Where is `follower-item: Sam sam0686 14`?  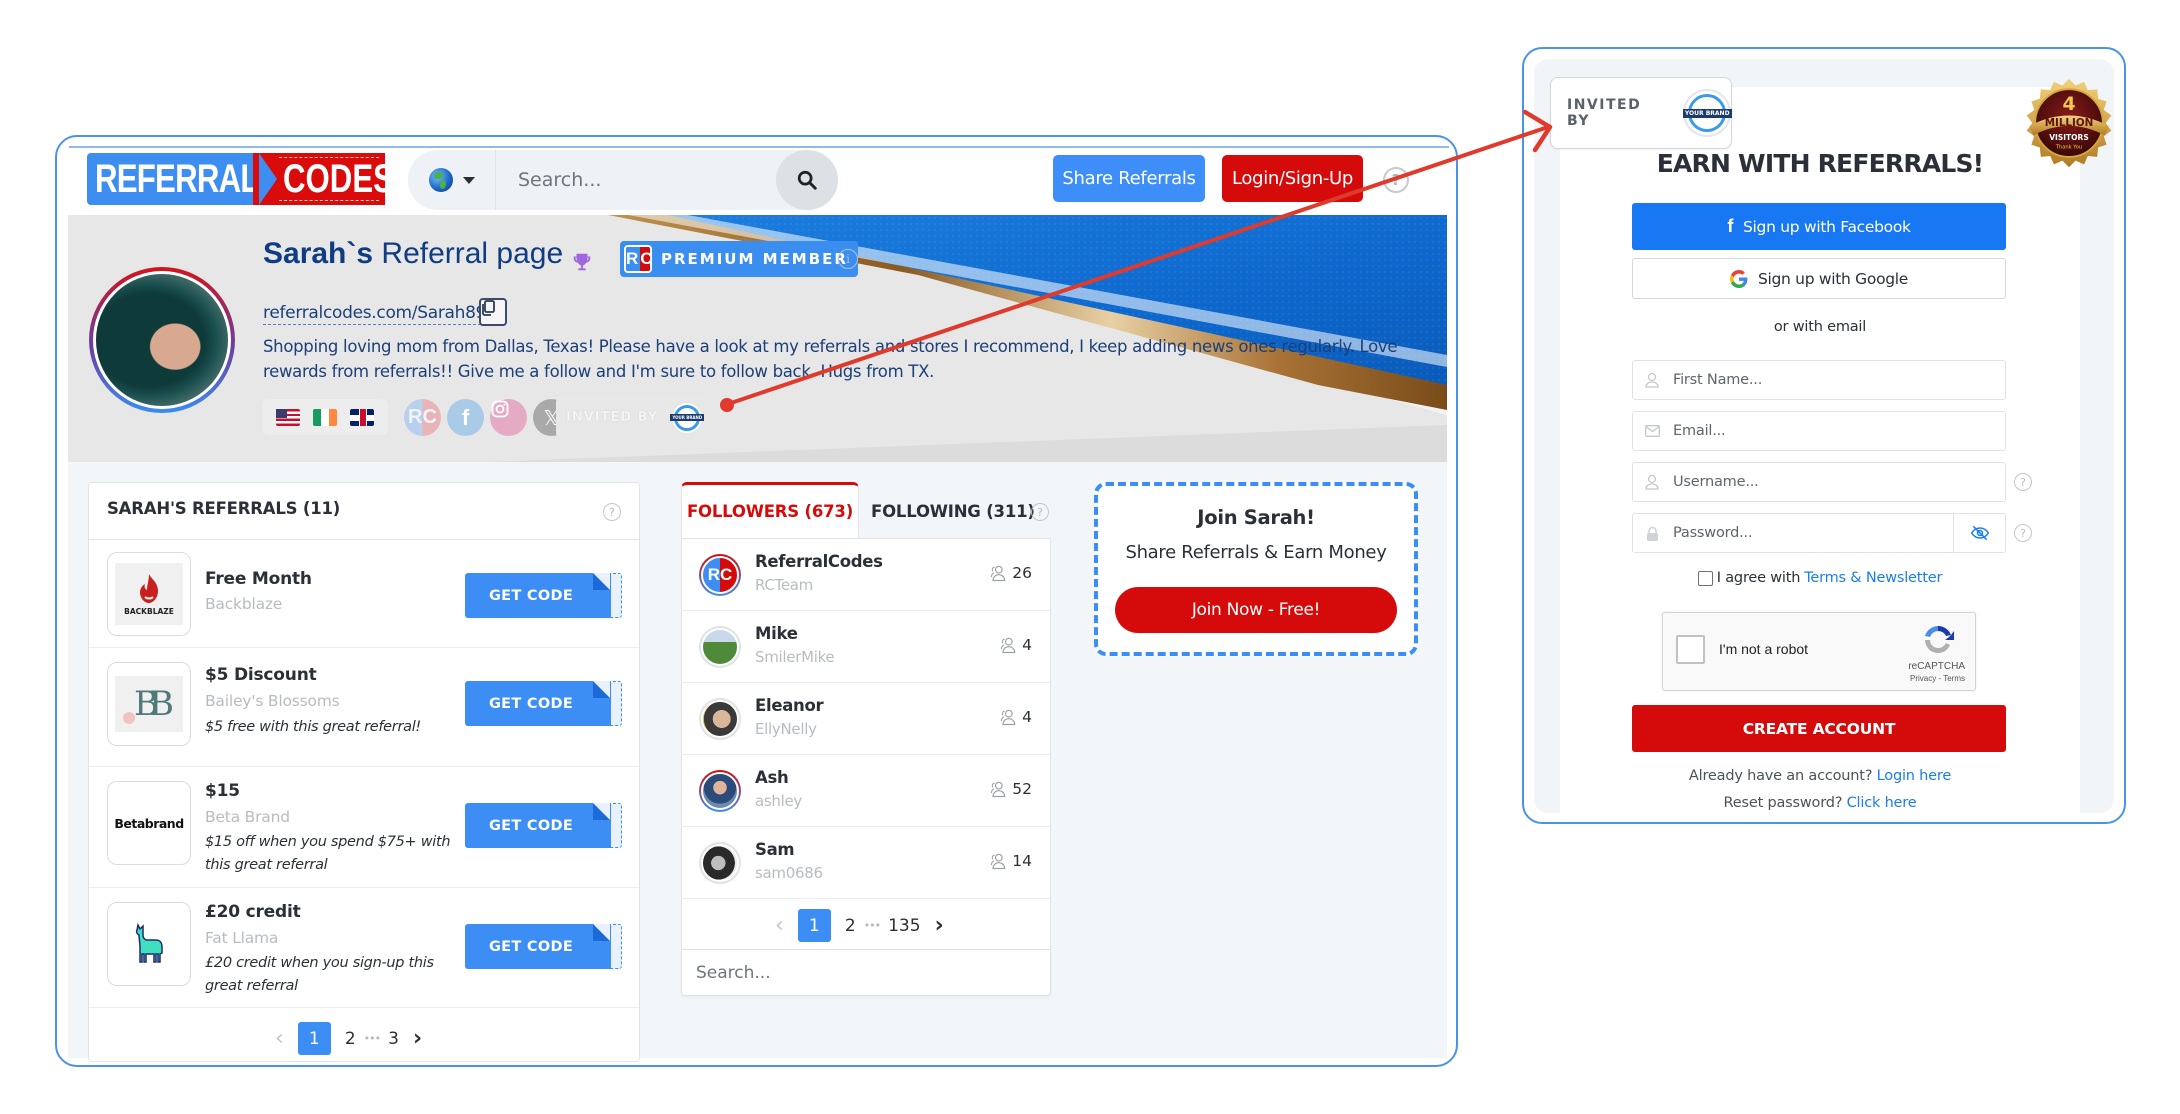
follower-item: Sam sam0686 14 is located at coordinates (866, 863).